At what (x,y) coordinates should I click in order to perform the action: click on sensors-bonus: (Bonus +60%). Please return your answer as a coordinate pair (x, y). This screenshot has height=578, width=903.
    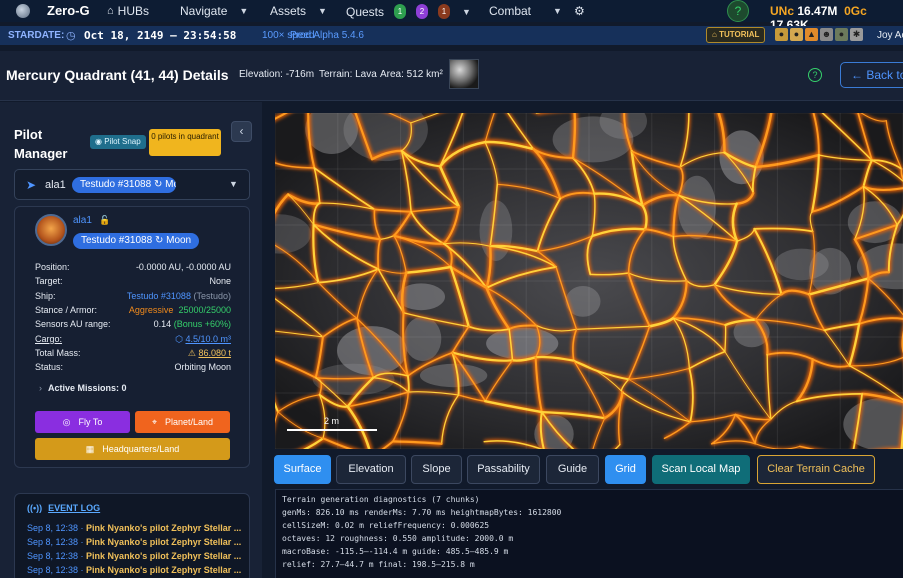
    Looking at the image, I should click on (202, 324).